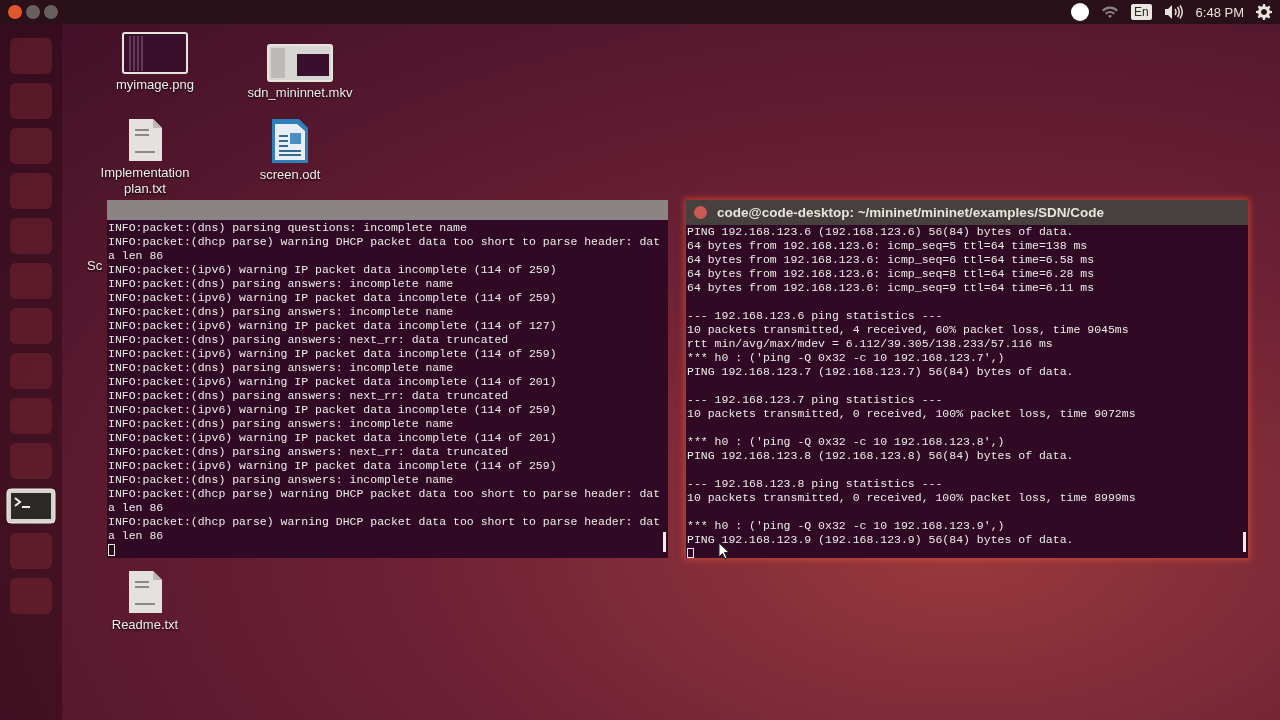 The width and height of the screenshot is (1280, 720). What do you see at coordinates (1219, 12) in the screenshot?
I see `clock: 6:48 PM` at bounding box center [1219, 12].